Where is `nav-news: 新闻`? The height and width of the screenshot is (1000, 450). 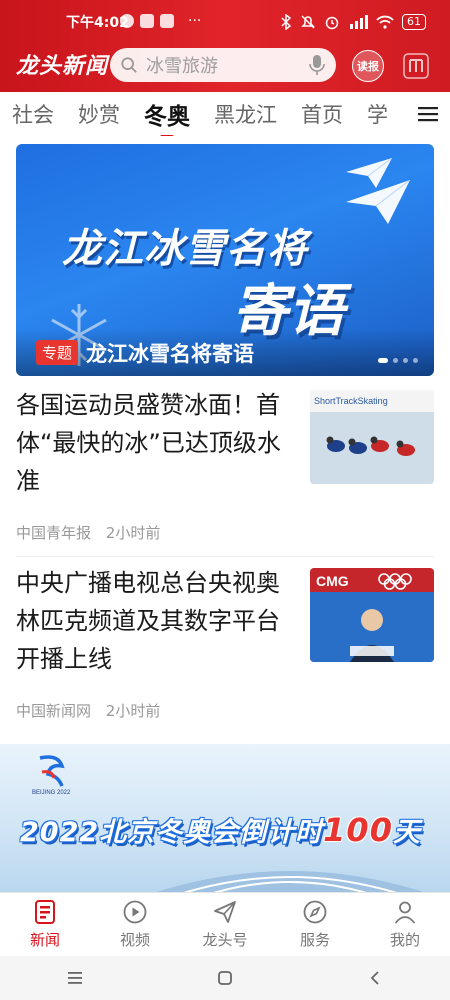 nav-news: 新闻 is located at coordinates (45, 924).